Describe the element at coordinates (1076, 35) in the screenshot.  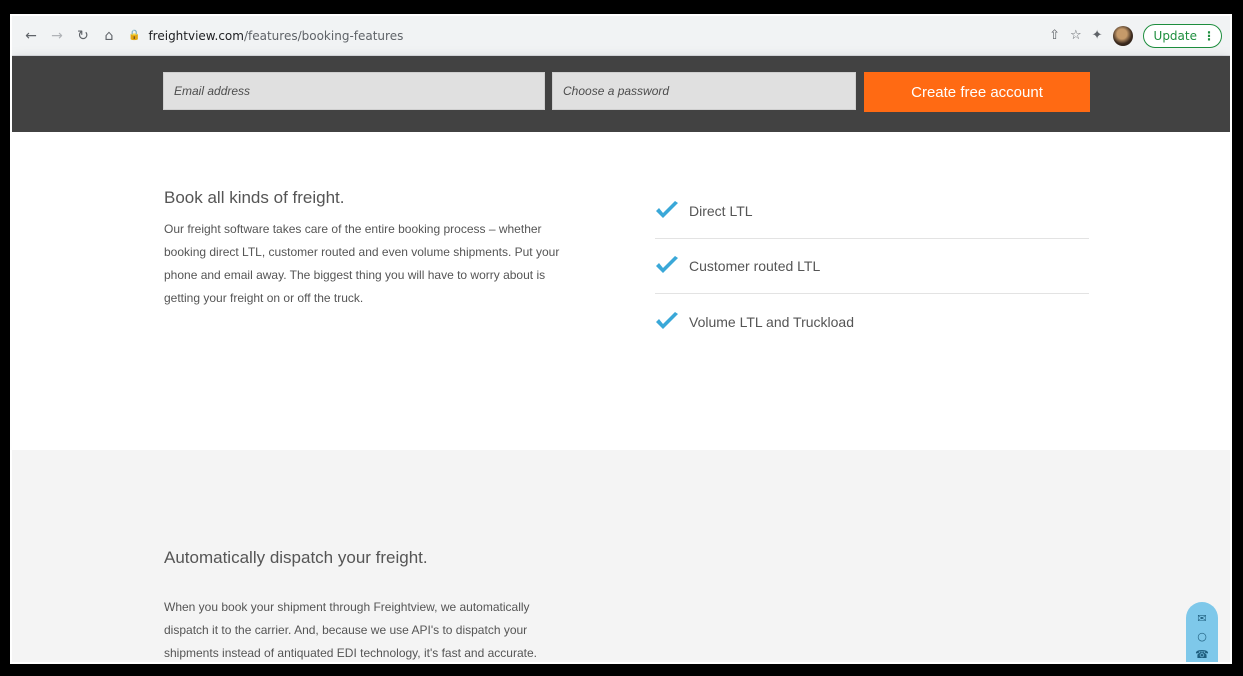
I see `bookmark-star-icon: ☆` at that location.